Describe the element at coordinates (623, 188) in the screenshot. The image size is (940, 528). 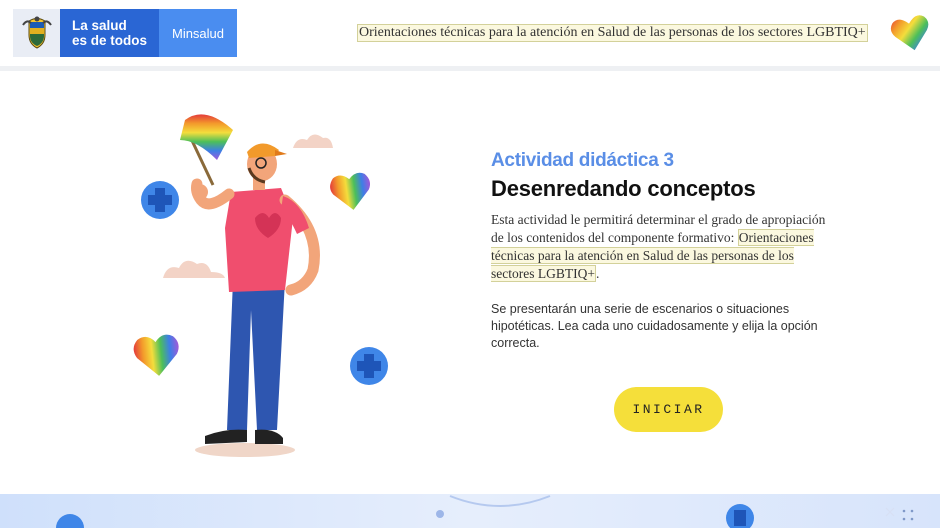
I see `activity-title: Desenredando conceptos` at that location.